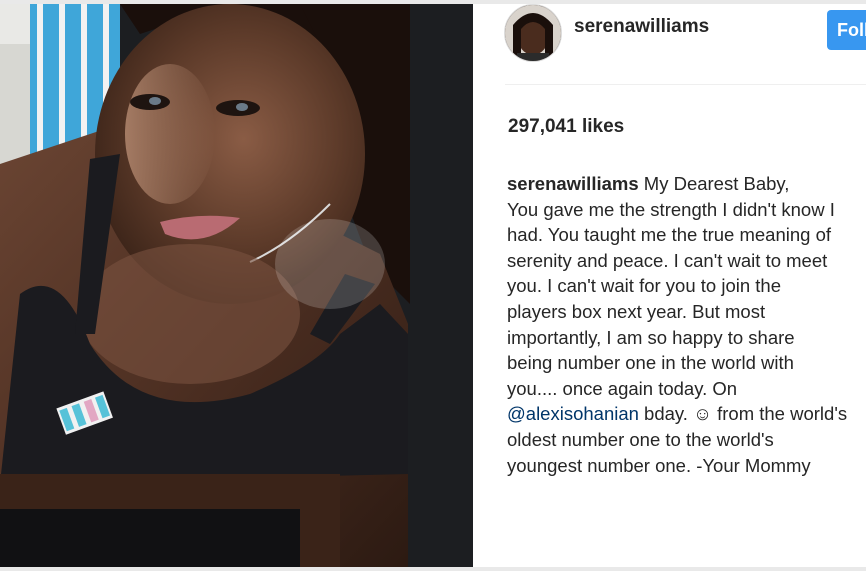  I want to click on divider, so click(685, 84).